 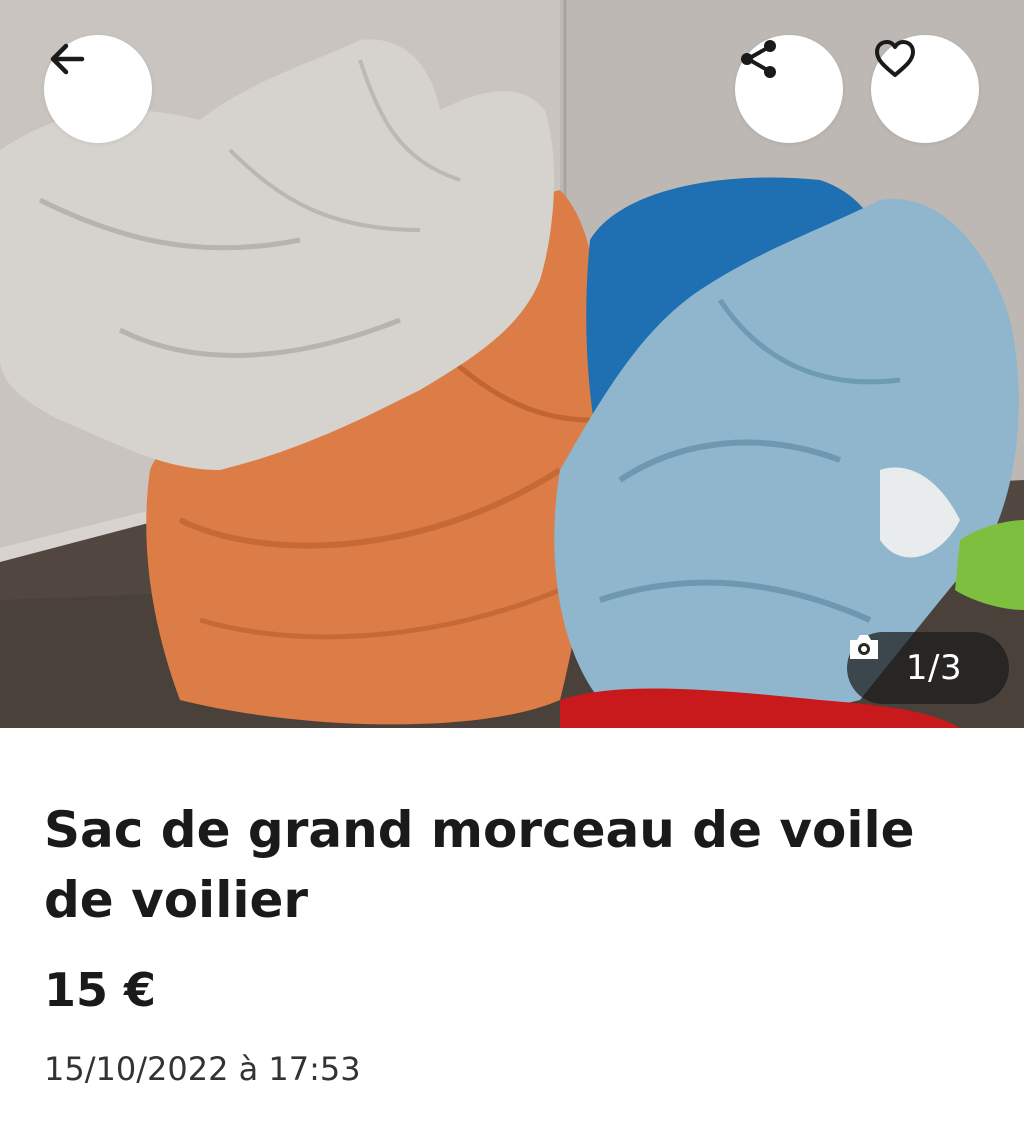 I want to click on listing-title: Sac de grand morceau de voile de voilier, so click(x=479, y=865).